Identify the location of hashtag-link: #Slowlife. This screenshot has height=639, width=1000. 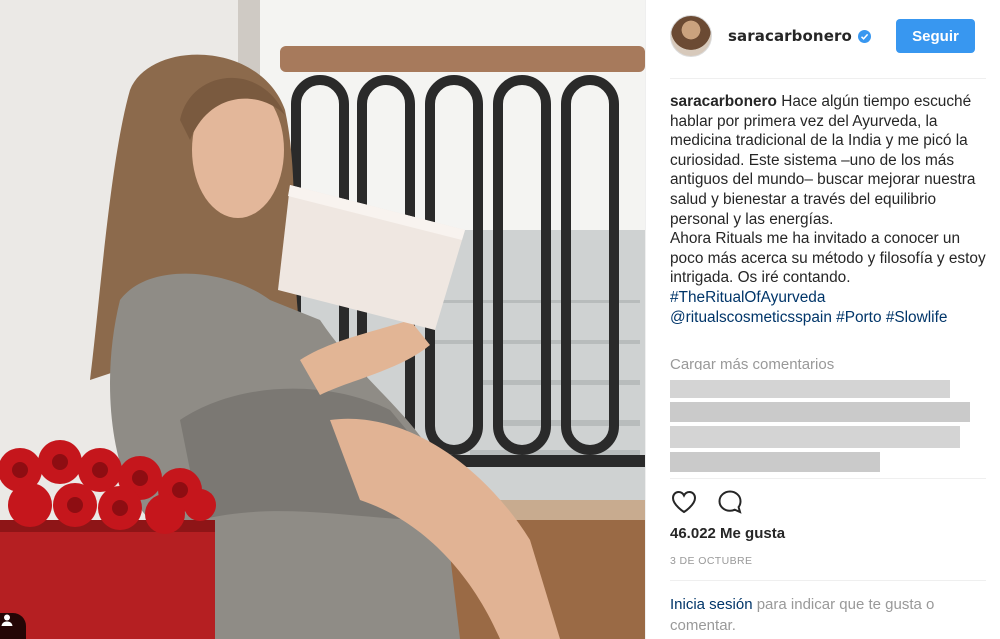
(917, 317).